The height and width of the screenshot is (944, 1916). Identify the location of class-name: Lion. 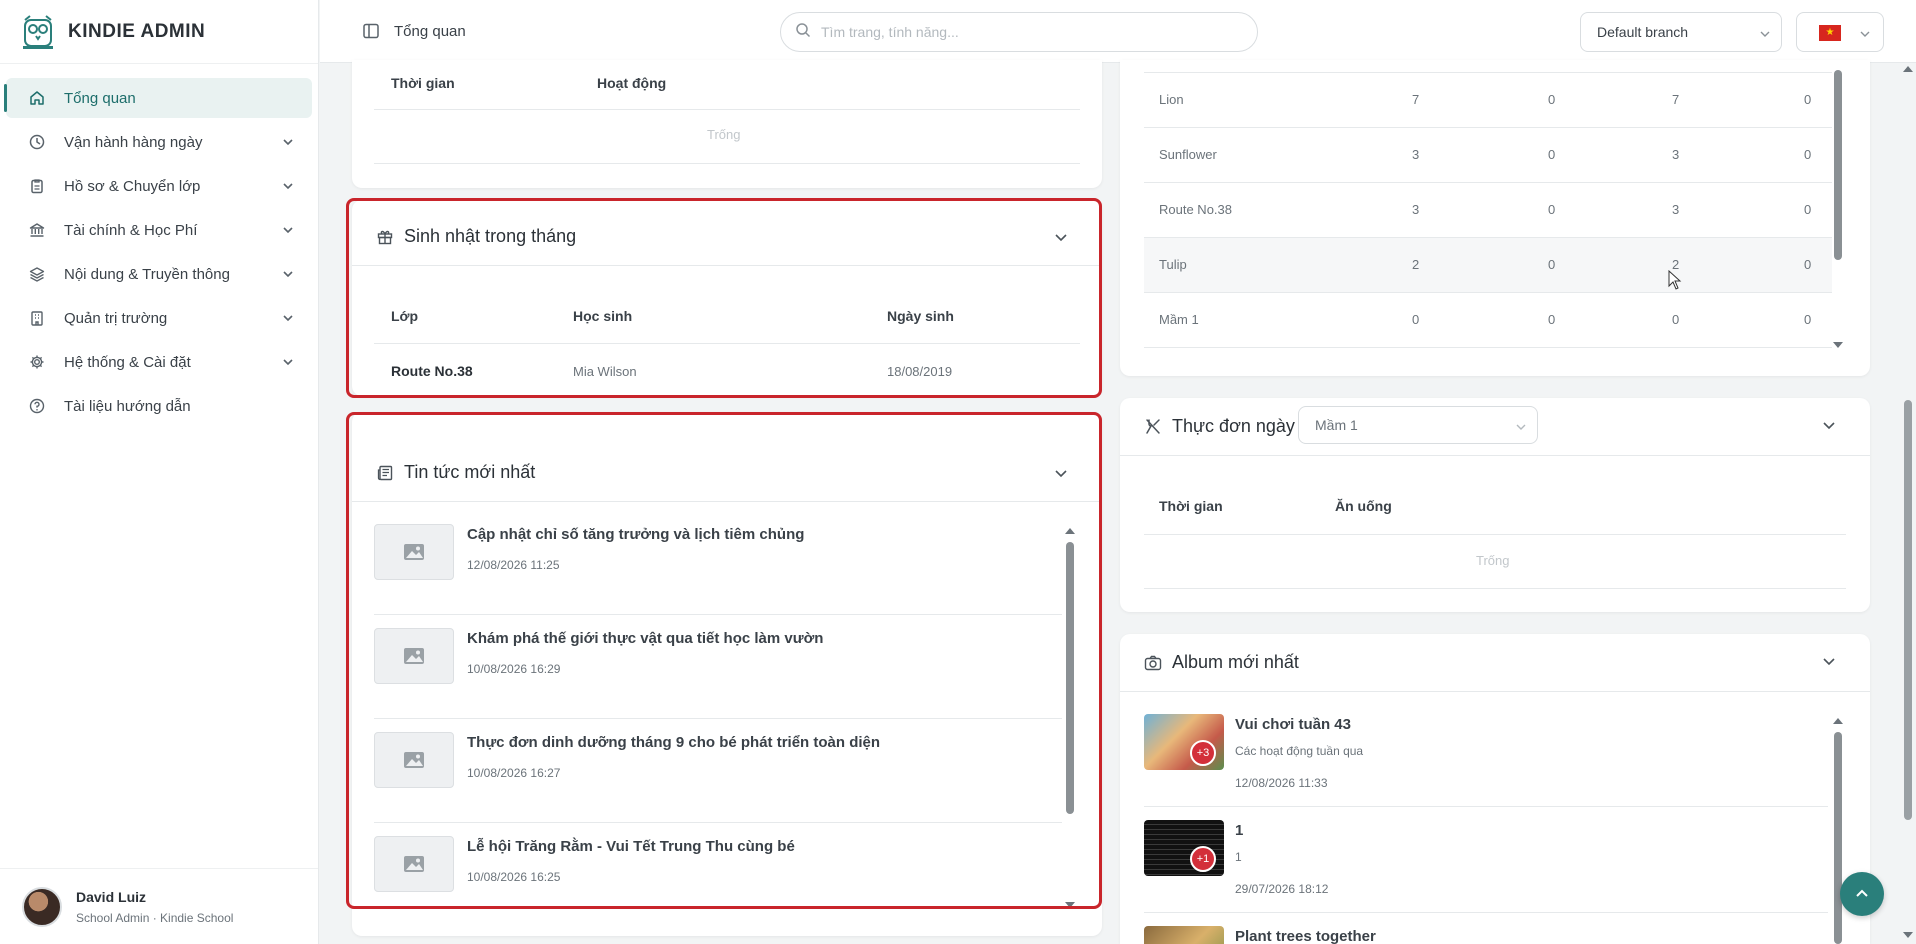
(1171, 99).